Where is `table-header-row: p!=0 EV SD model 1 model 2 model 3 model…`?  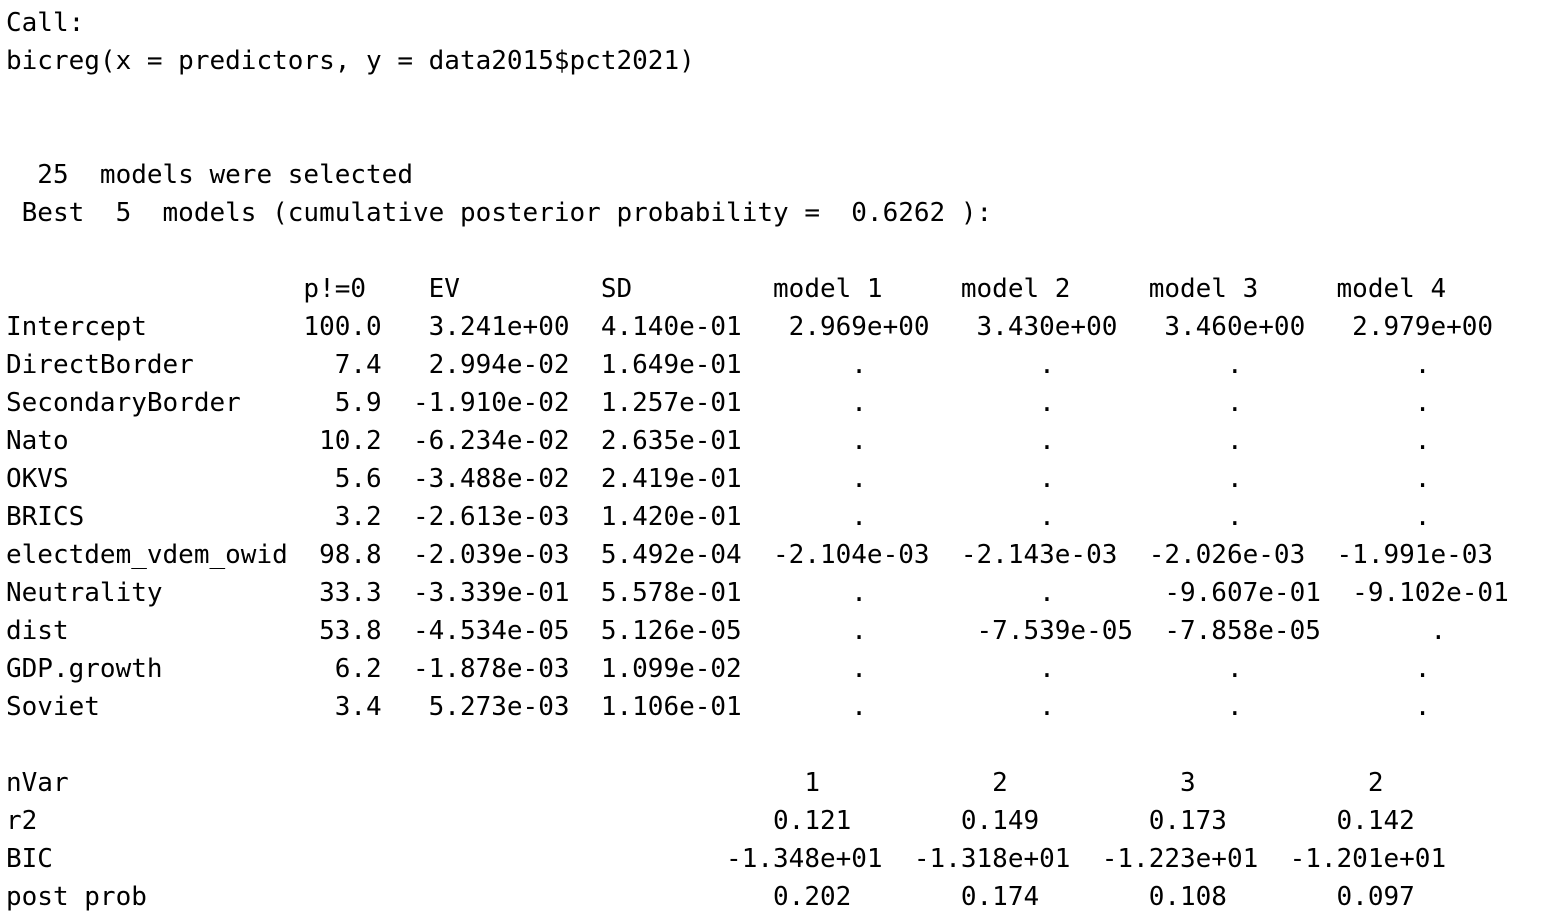 table-header-row: p!=0 EV SD model 1 model 2 model 3 model… is located at coordinates (726, 289).